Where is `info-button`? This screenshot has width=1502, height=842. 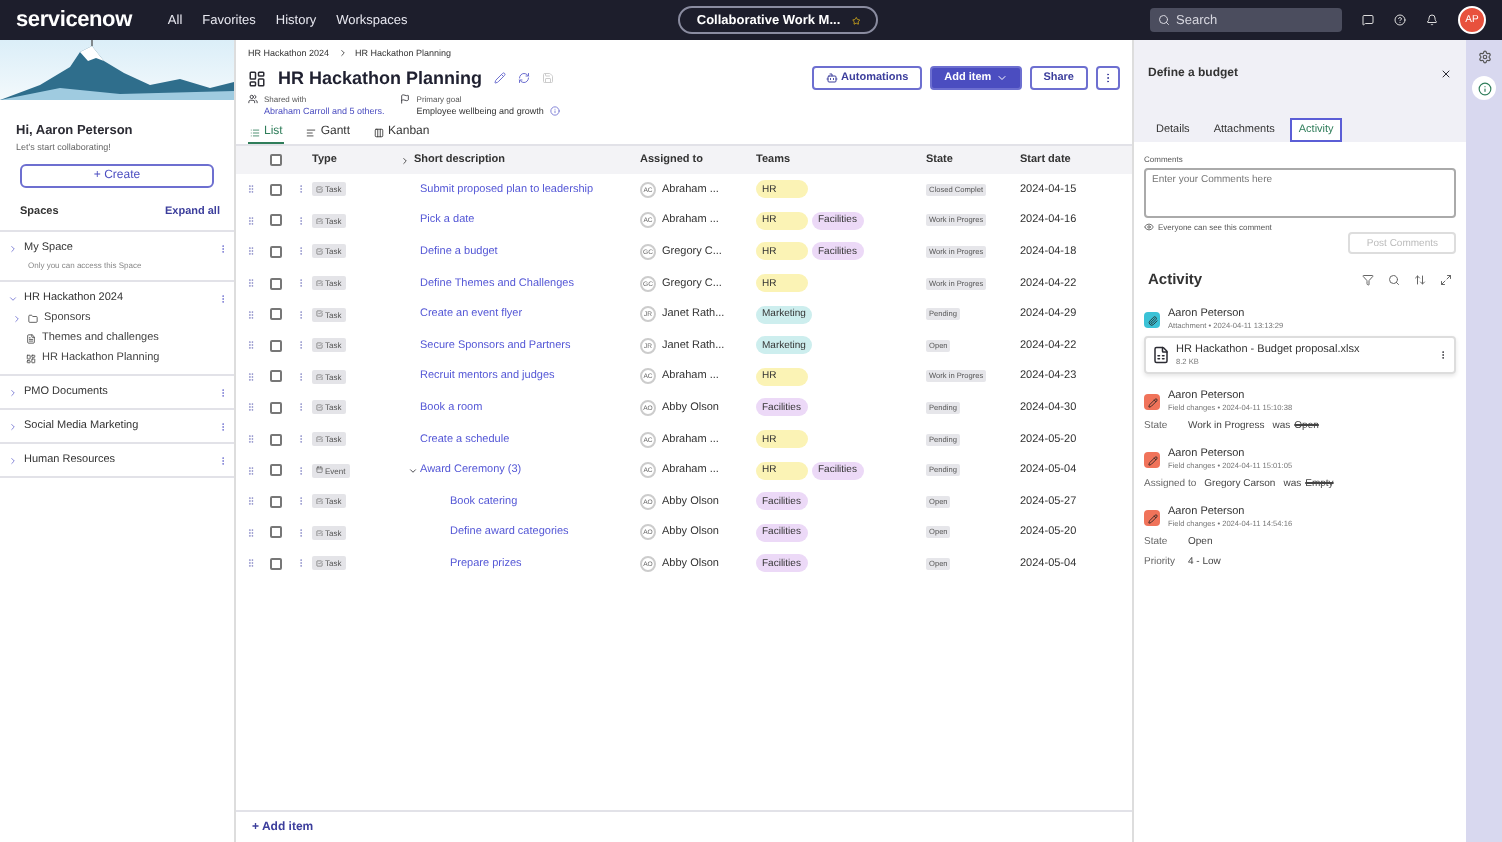
info-button is located at coordinates (1484, 88).